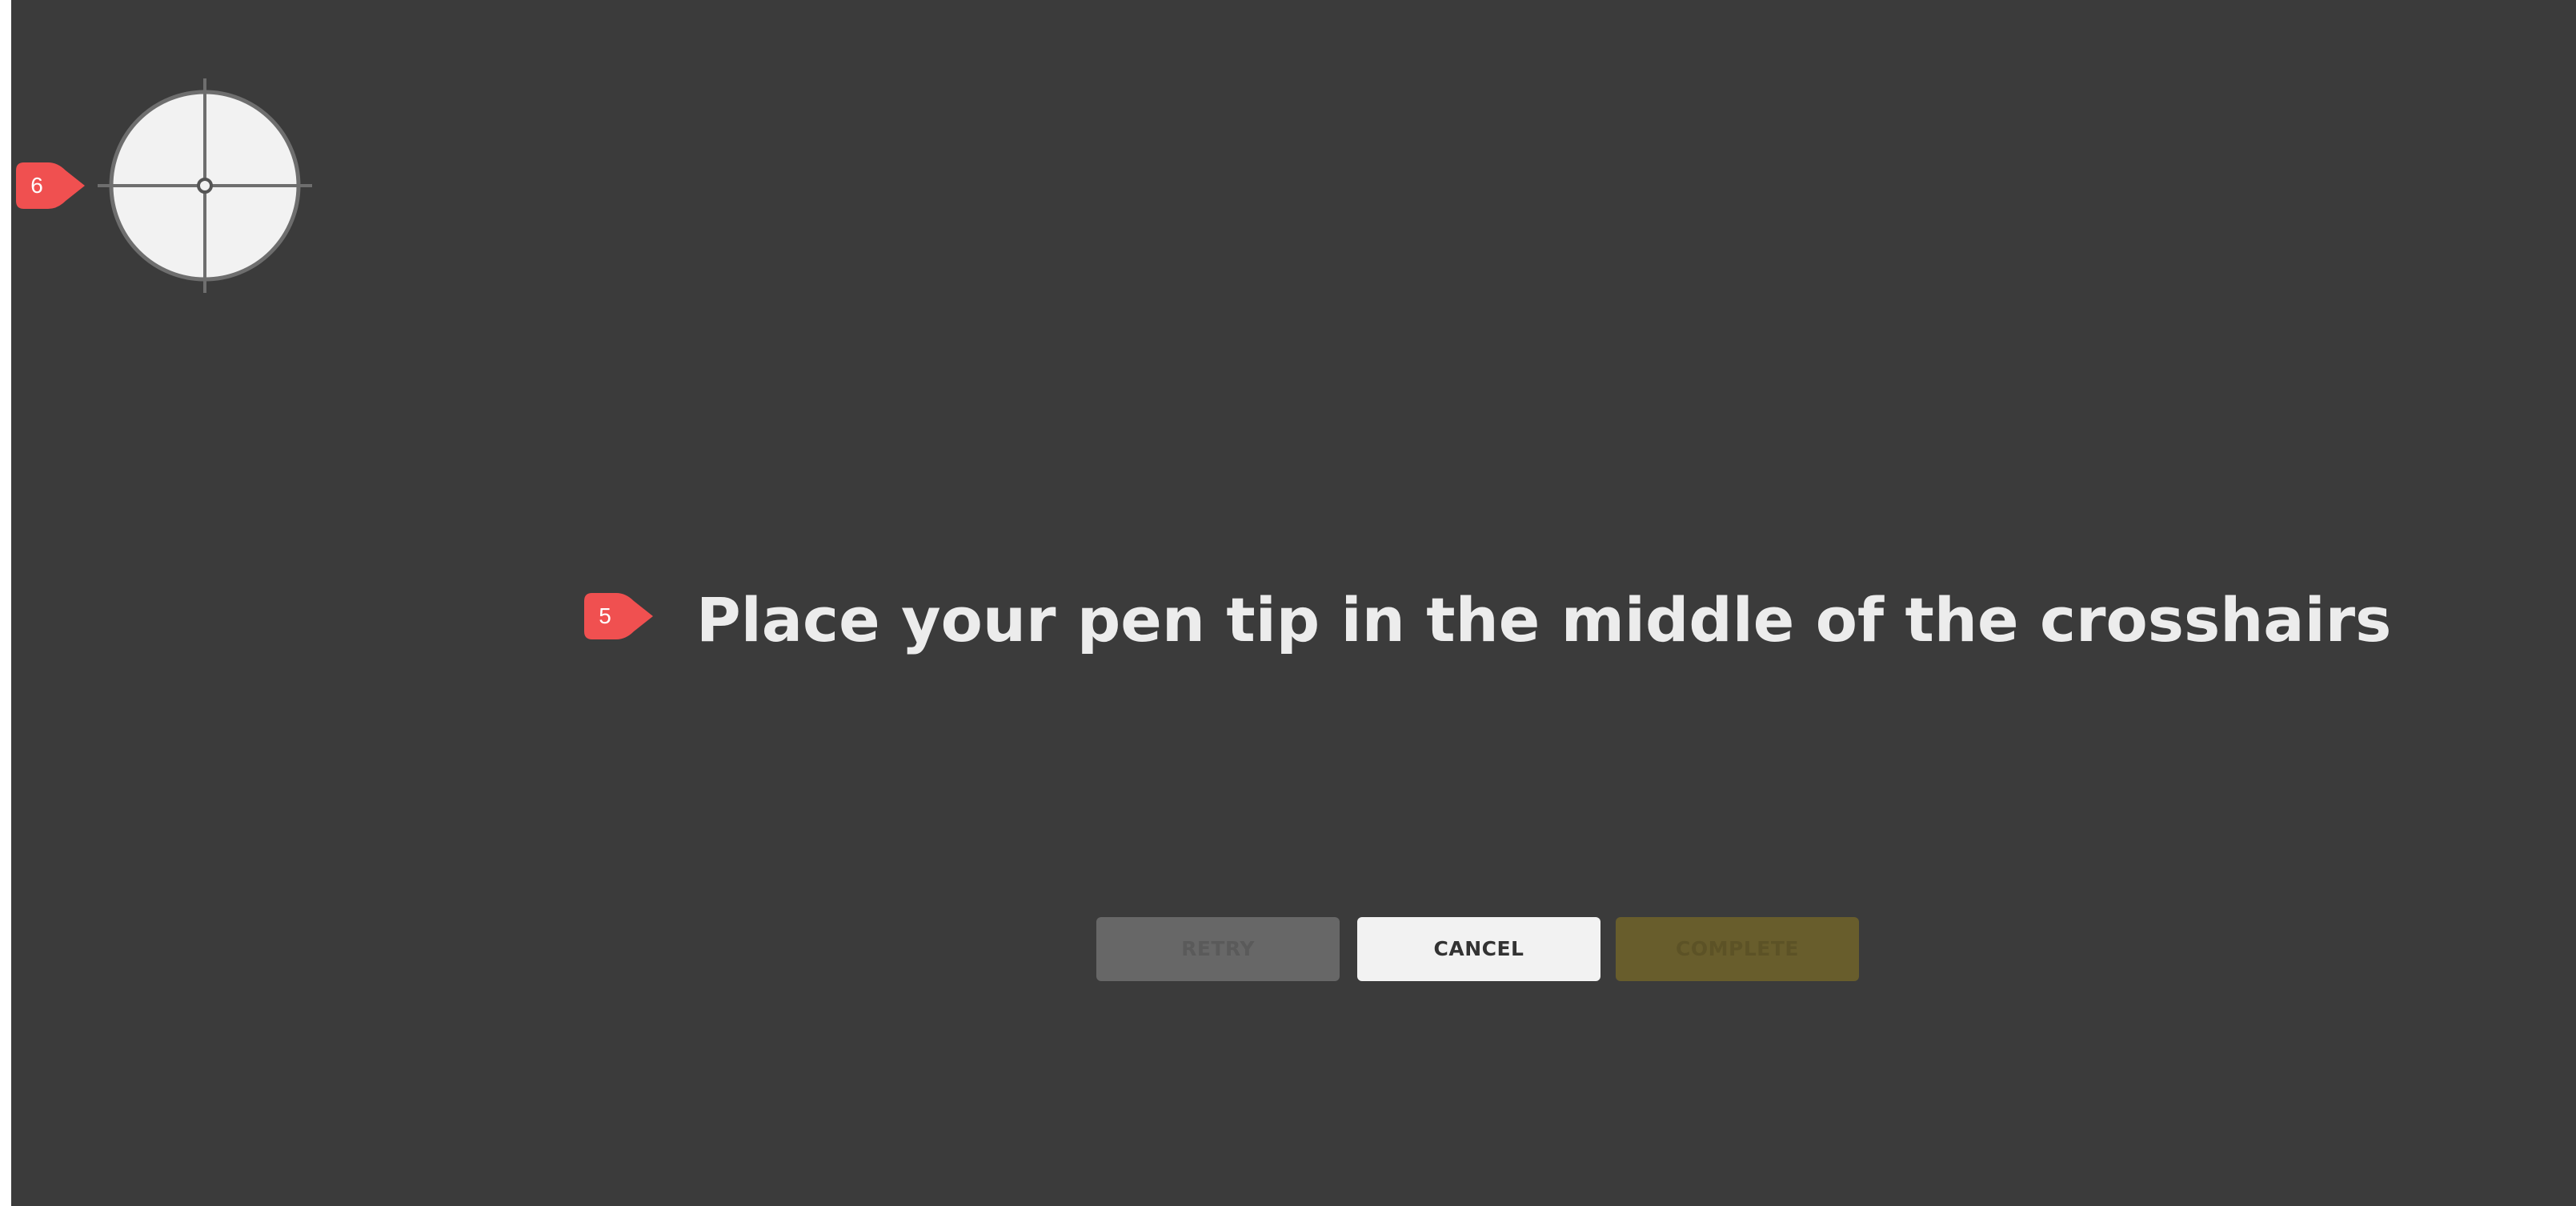 This screenshot has width=2576, height=1206. I want to click on complete-button: COMPLETE, so click(1737, 949).